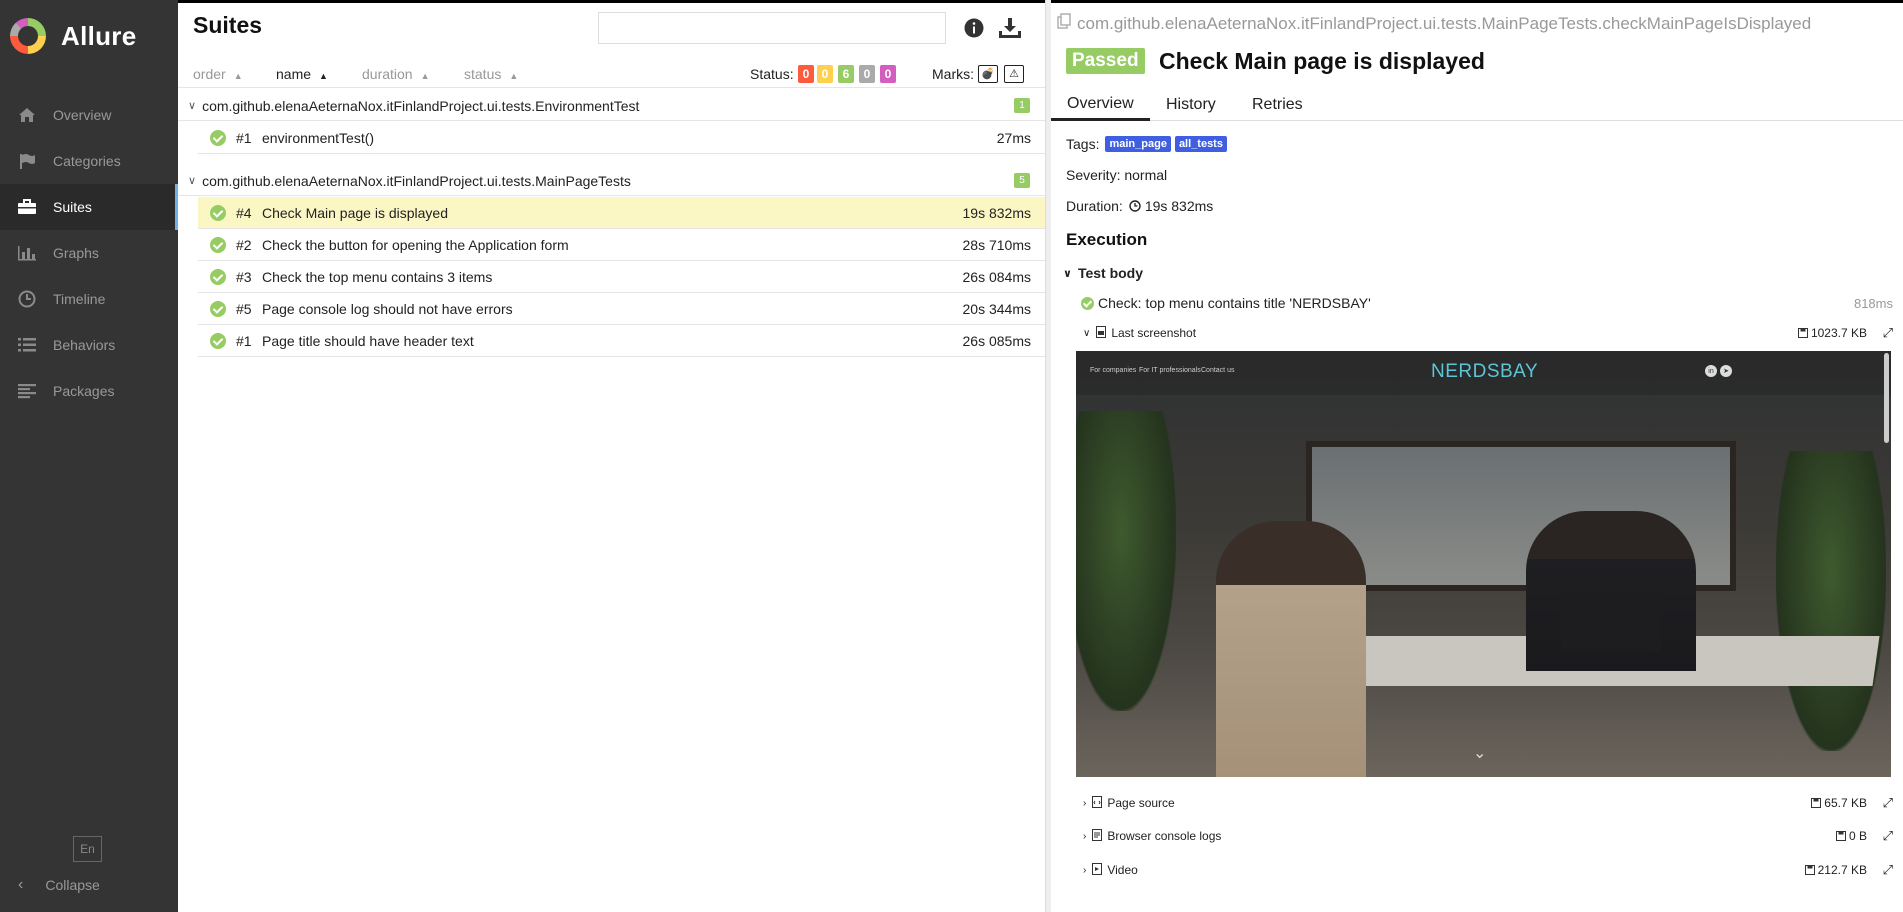  Describe the element at coordinates (974, 29) in the screenshot. I see `info-icon` at that location.